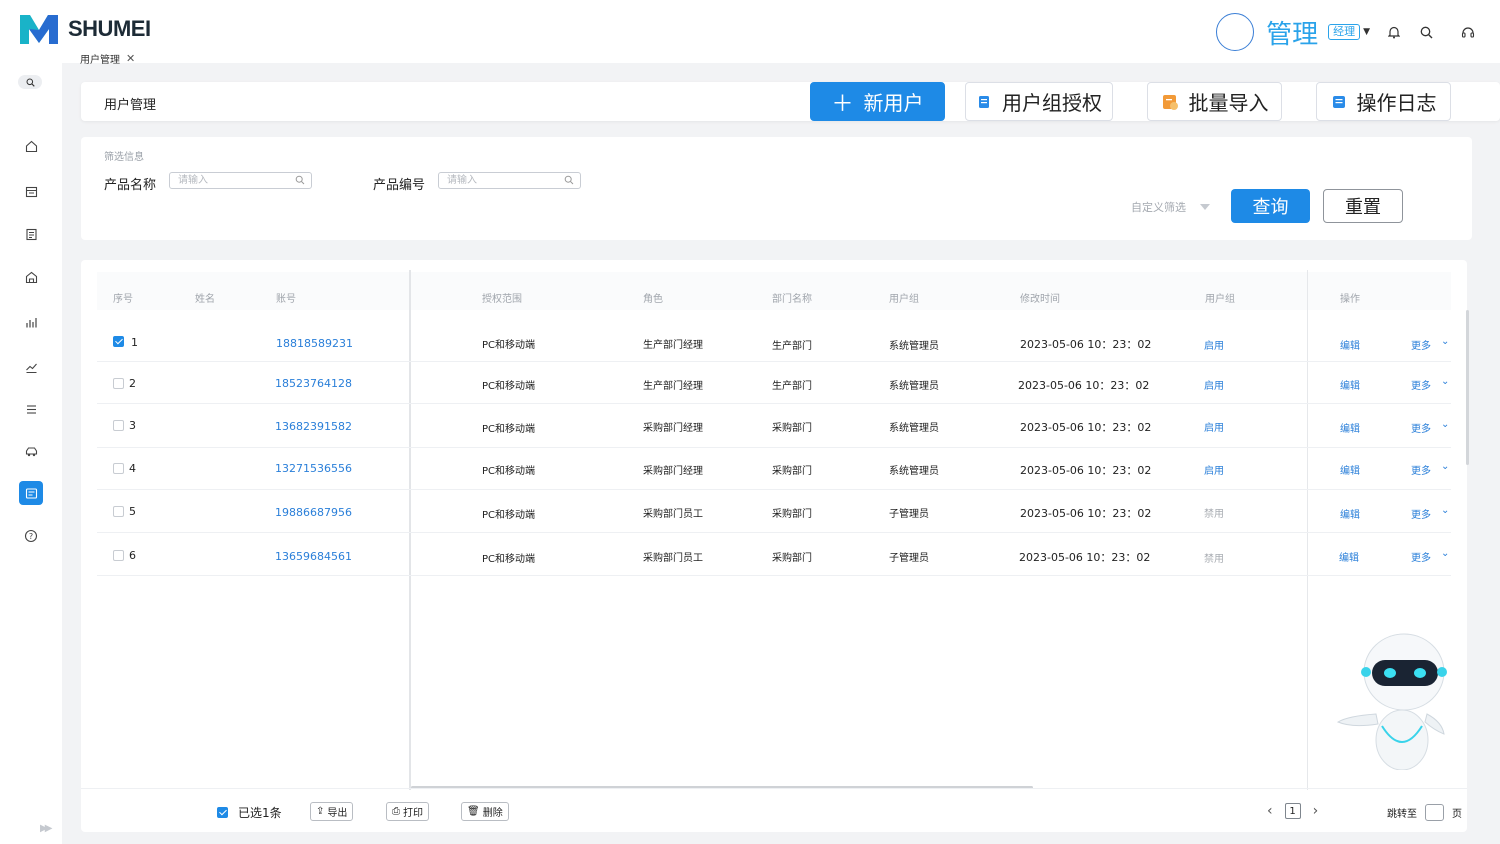  Describe the element at coordinates (31, 536) in the screenshot. I see `sidebar-item-help: ?` at that location.